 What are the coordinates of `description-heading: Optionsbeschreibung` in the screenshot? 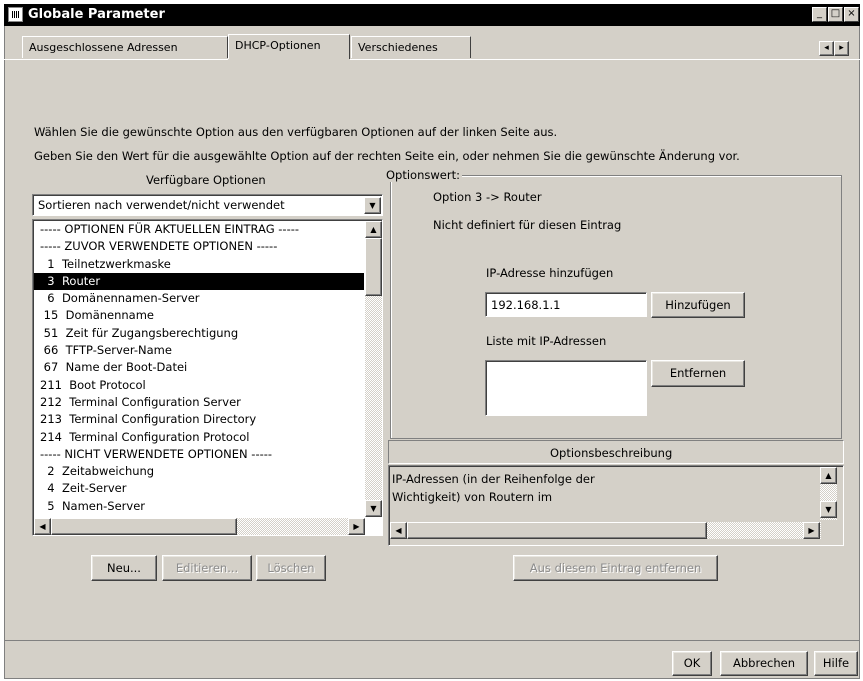 It's located at (611, 453).